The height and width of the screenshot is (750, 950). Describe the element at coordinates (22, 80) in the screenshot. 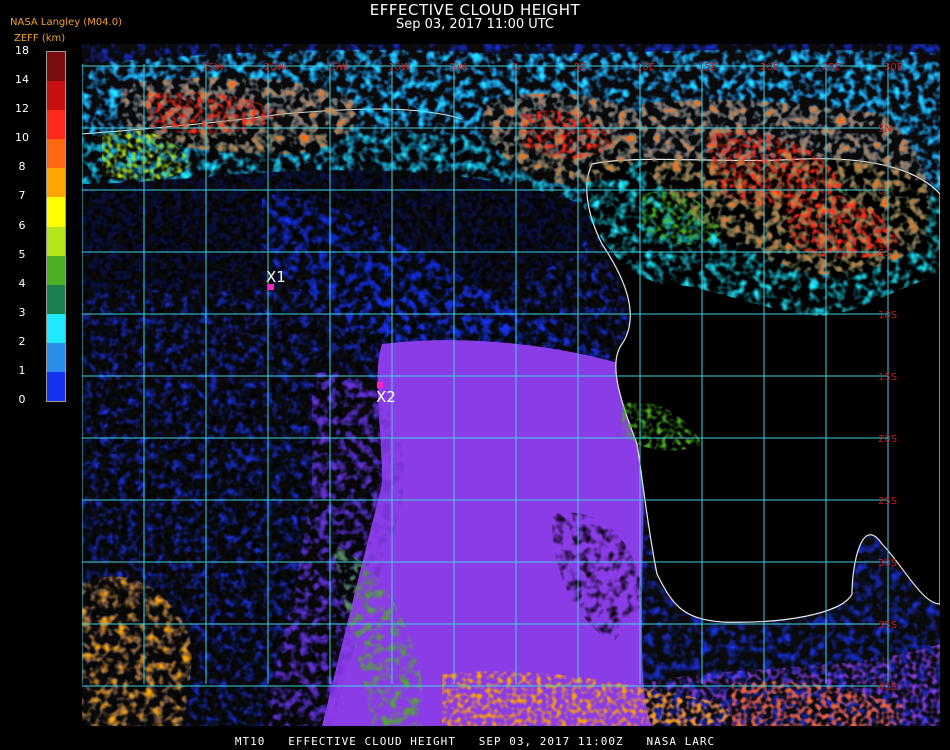

I see `legend-tick-label: 14` at that location.